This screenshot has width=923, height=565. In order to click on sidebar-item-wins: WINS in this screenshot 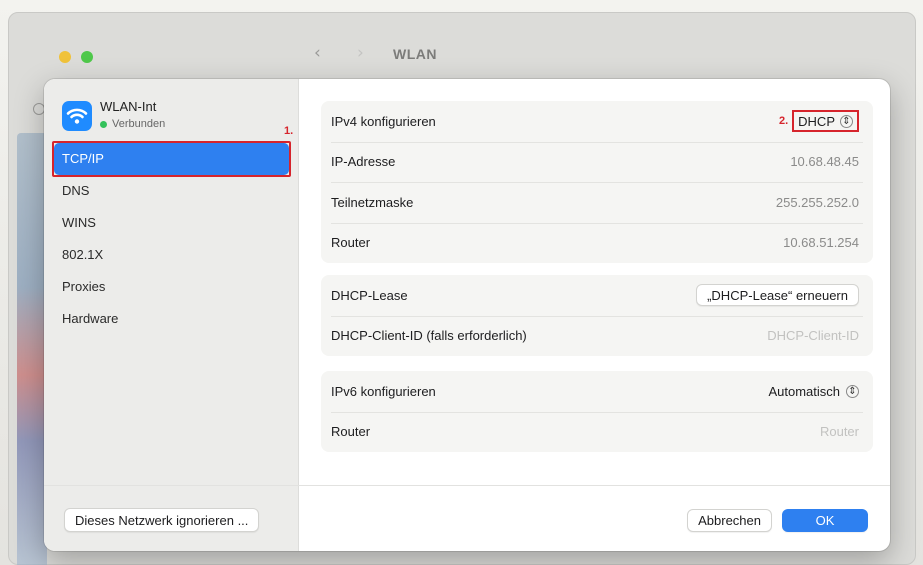, I will do `click(171, 223)`.